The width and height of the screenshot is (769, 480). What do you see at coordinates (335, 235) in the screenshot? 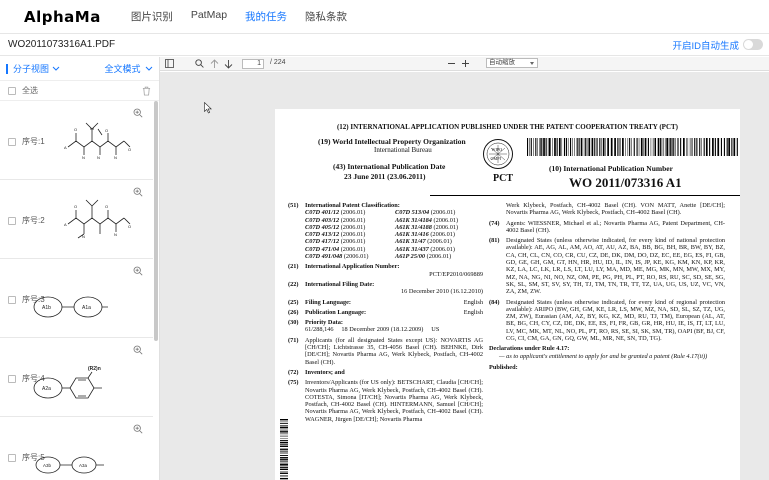
I see `ipc-code: C07D 413/12 (2006.01)` at bounding box center [335, 235].